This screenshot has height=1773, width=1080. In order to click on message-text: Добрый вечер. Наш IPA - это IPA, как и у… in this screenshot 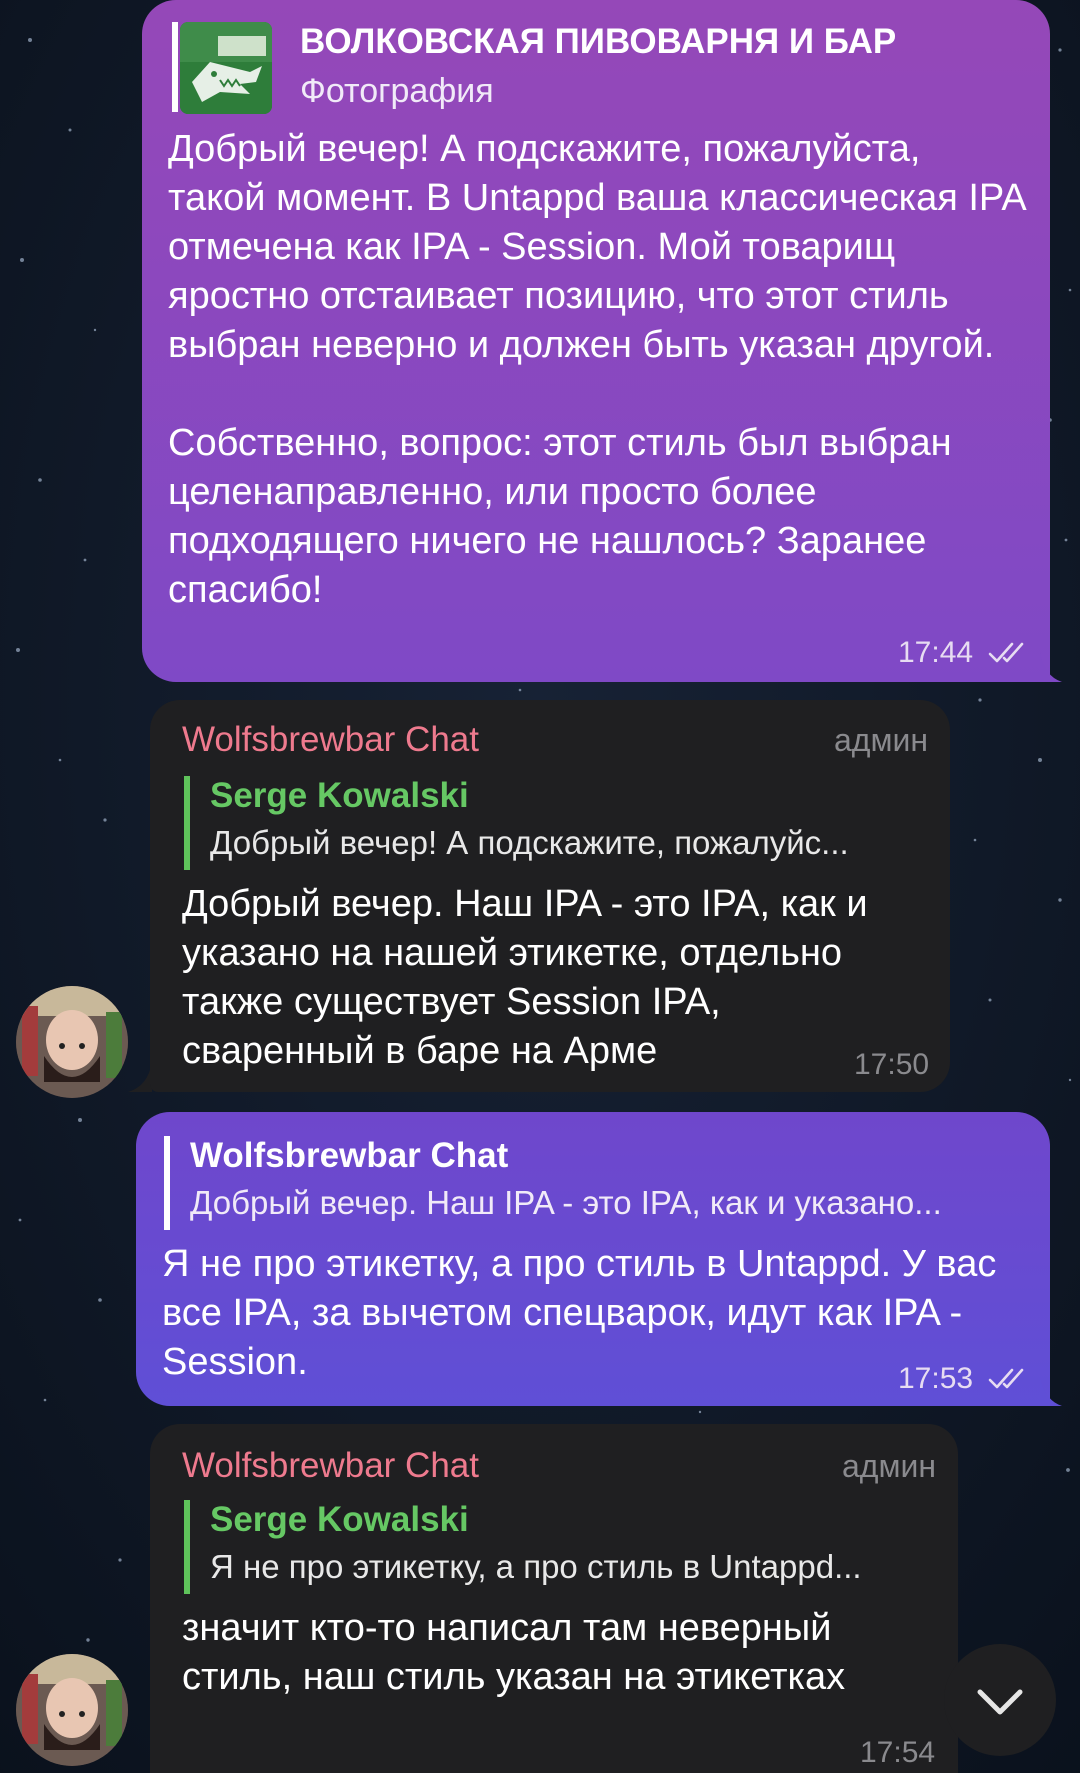, I will do `click(530, 977)`.